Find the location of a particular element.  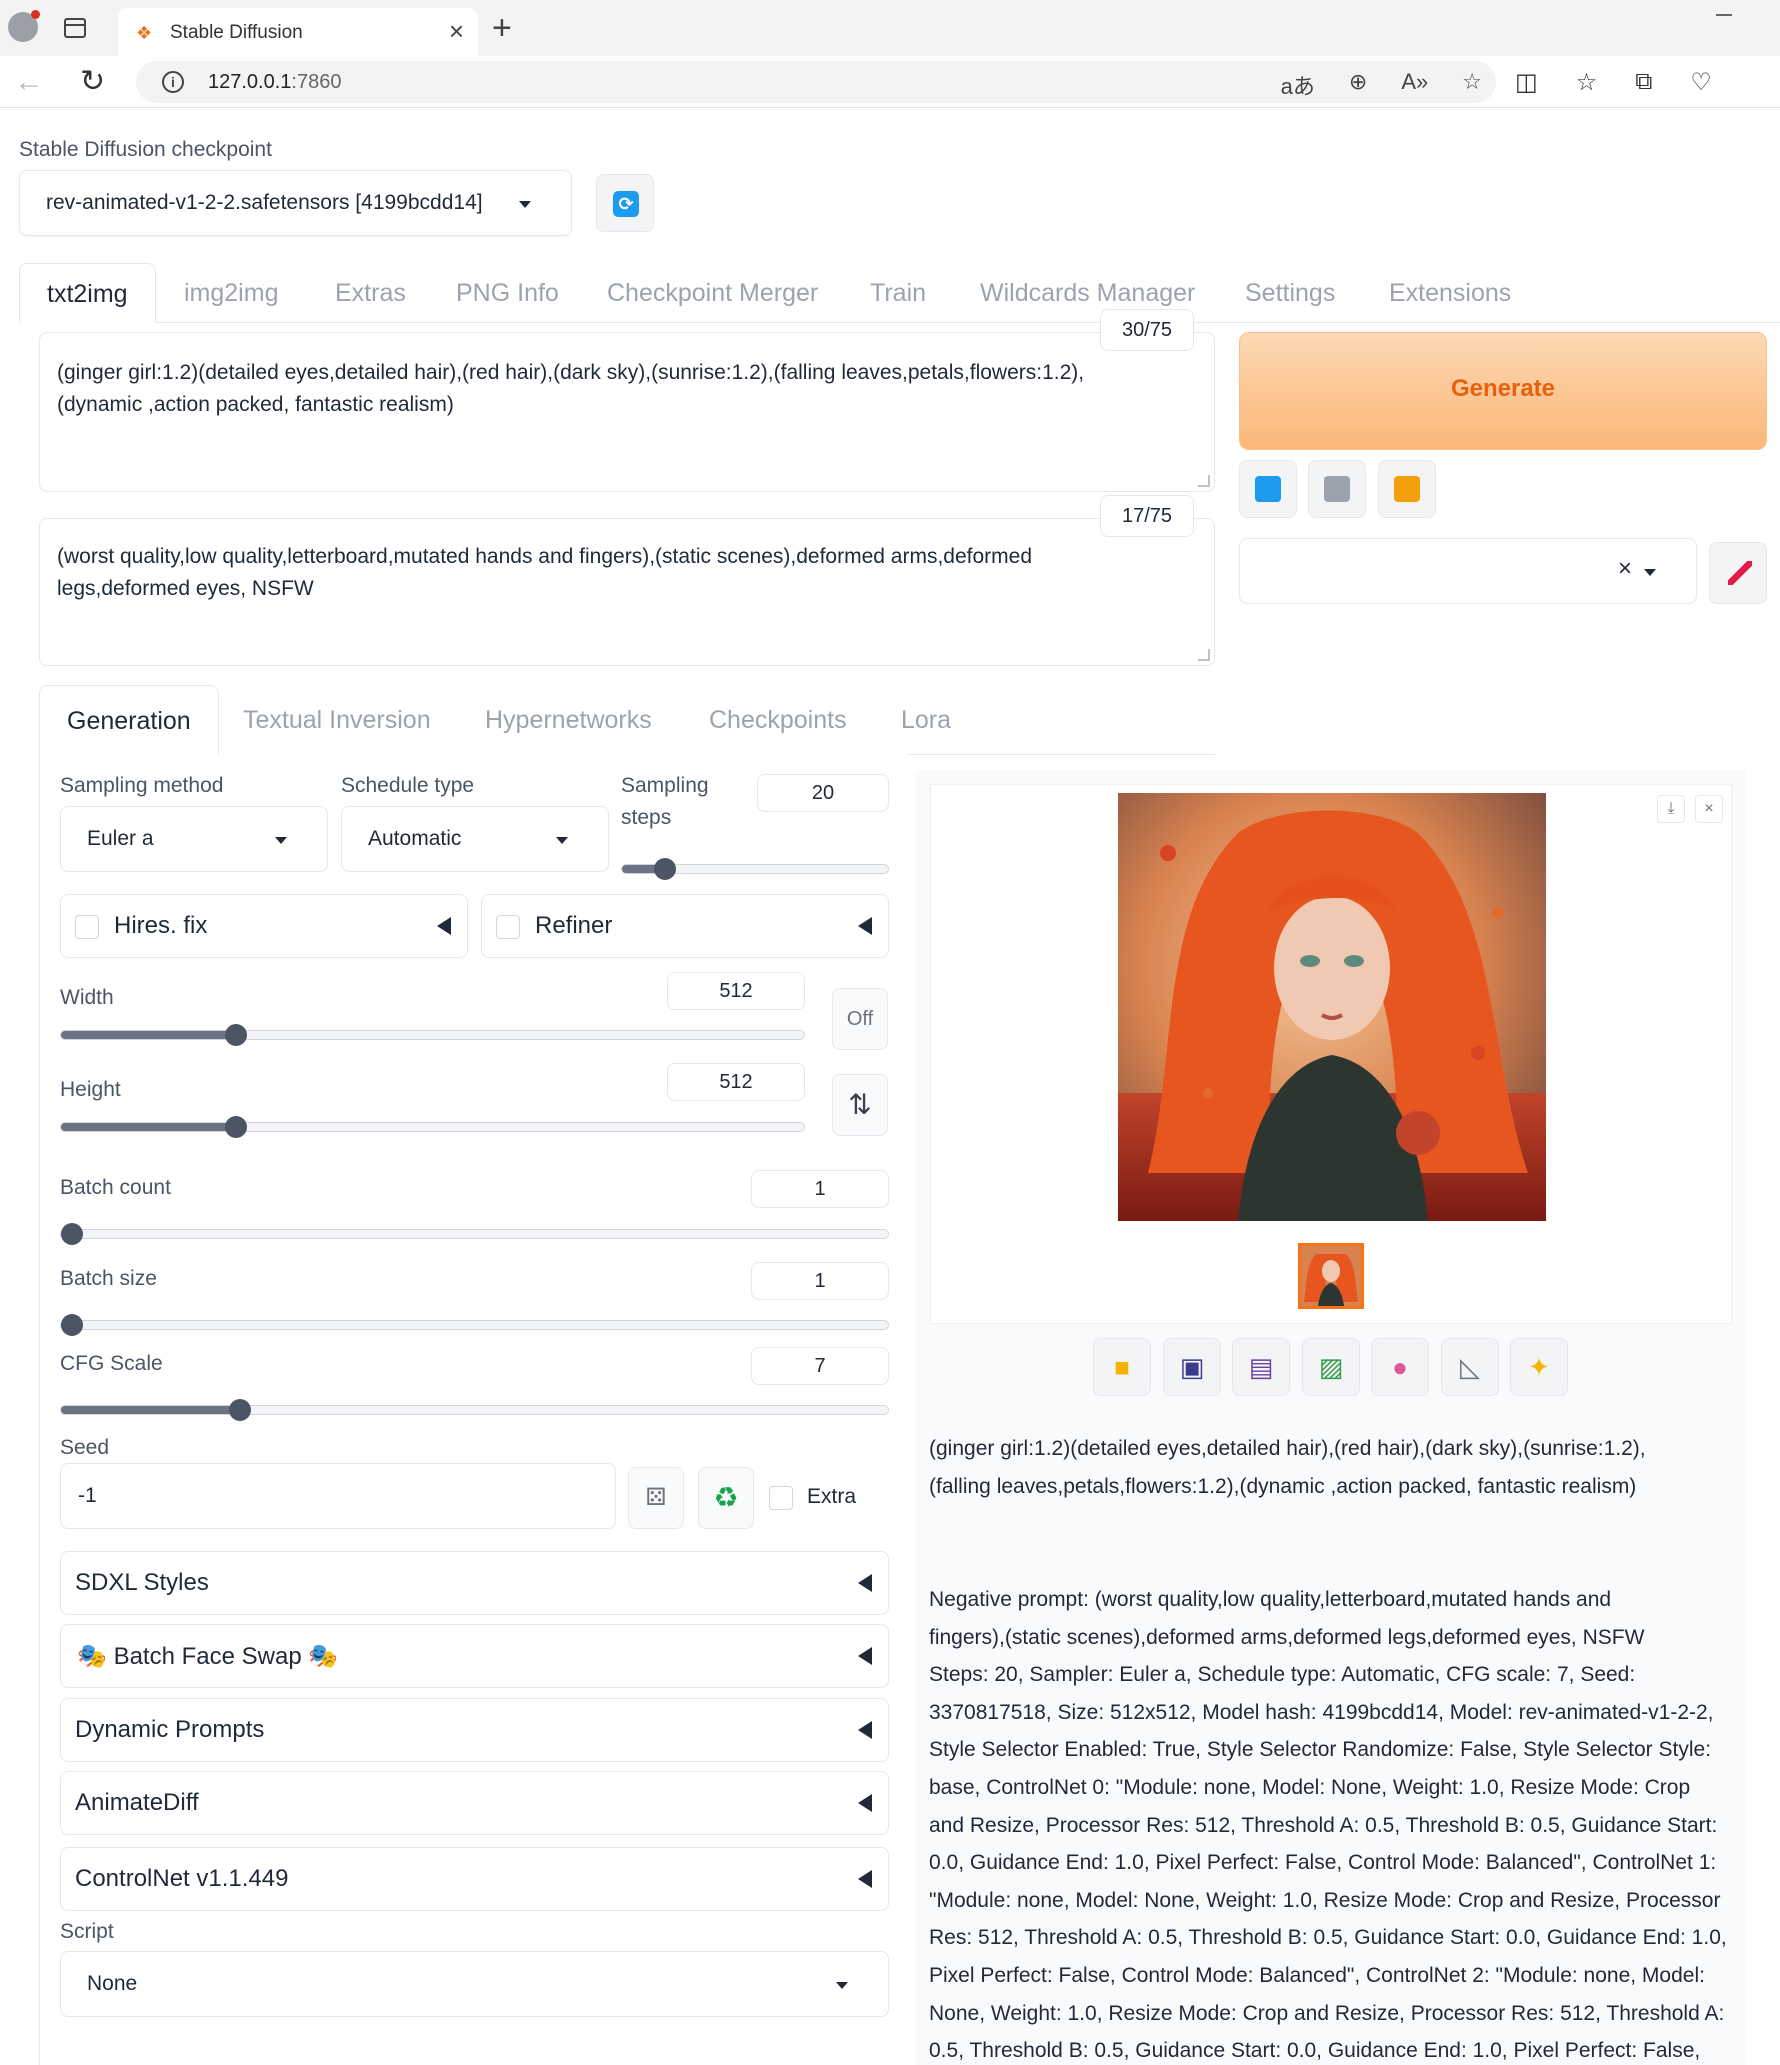

generated-image is located at coordinates (1332, 1007).